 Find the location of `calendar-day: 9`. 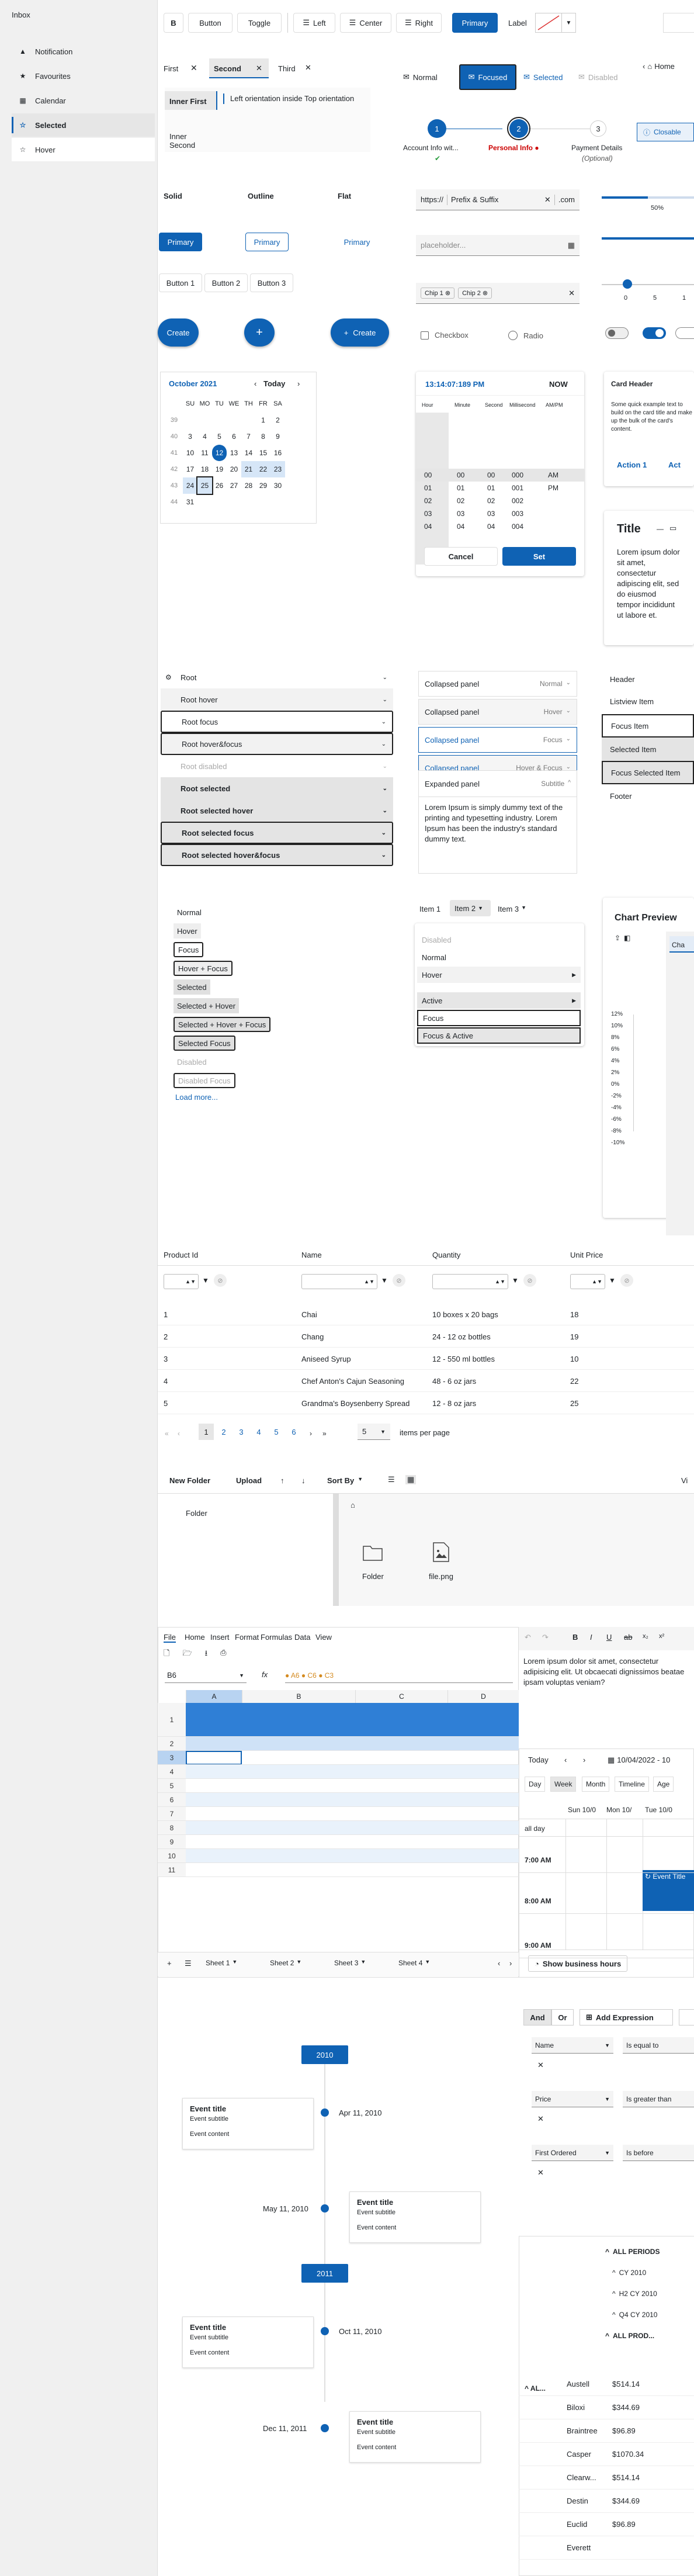

calendar-day: 9 is located at coordinates (277, 436).